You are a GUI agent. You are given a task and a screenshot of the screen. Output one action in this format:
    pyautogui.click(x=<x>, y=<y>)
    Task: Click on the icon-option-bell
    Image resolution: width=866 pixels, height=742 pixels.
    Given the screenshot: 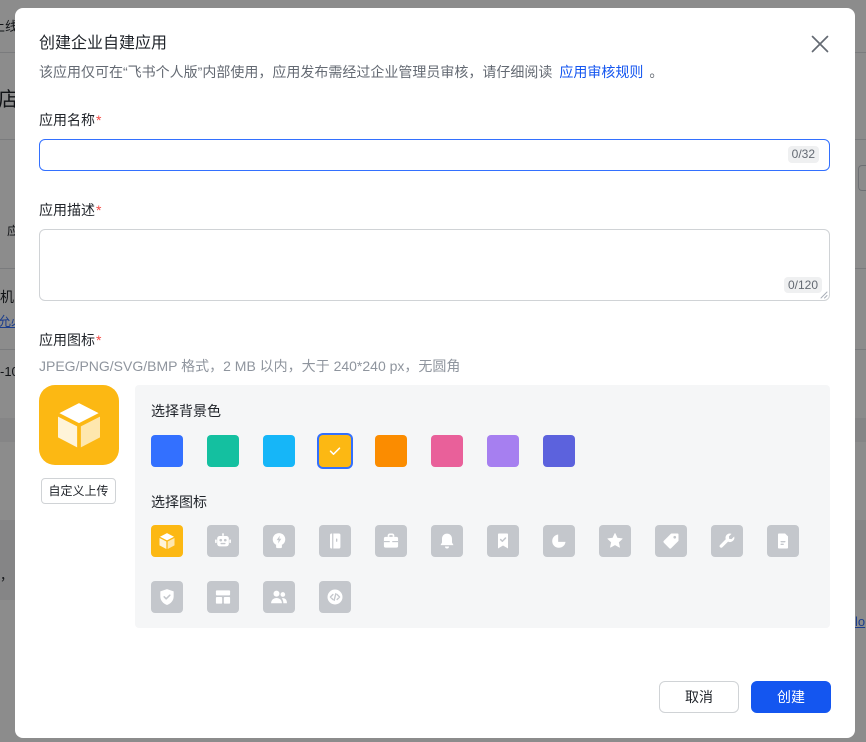 What is the action you would take?
    pyautogui.click(x=447, y=541)
    